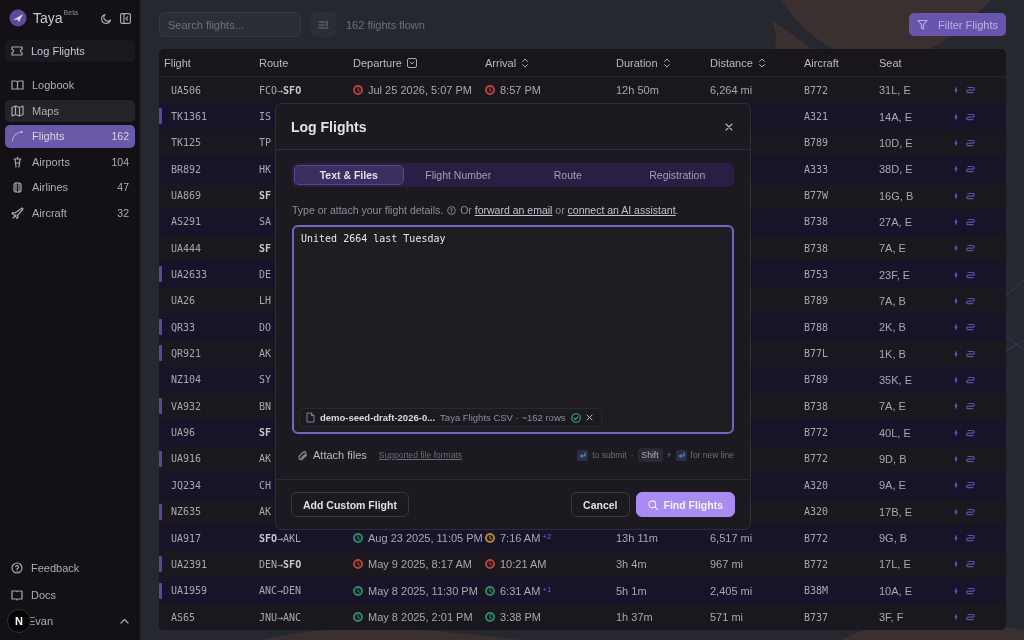 The width and height of the screenshot is (1024, 640). What do you see at coordinates (265, 459) in the screenshot?
I see `route-cell: AK` at bounding box center [265, 459].